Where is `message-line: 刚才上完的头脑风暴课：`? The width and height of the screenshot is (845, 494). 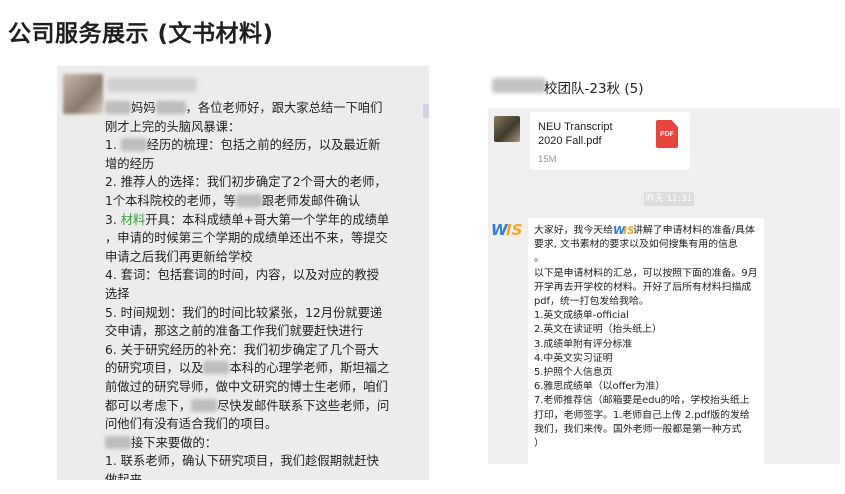 message-line: 刚才上完的头脑风暴课： is located at coordinates (173, 126).